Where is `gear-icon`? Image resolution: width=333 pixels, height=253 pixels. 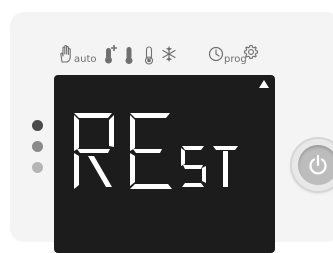 gear-icon is located at coordinates (251, 52).